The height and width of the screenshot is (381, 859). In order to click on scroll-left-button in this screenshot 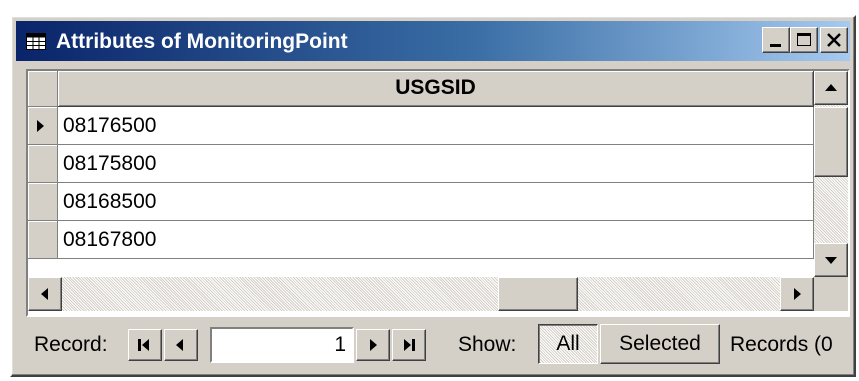, I will do `click(45, 294)`.